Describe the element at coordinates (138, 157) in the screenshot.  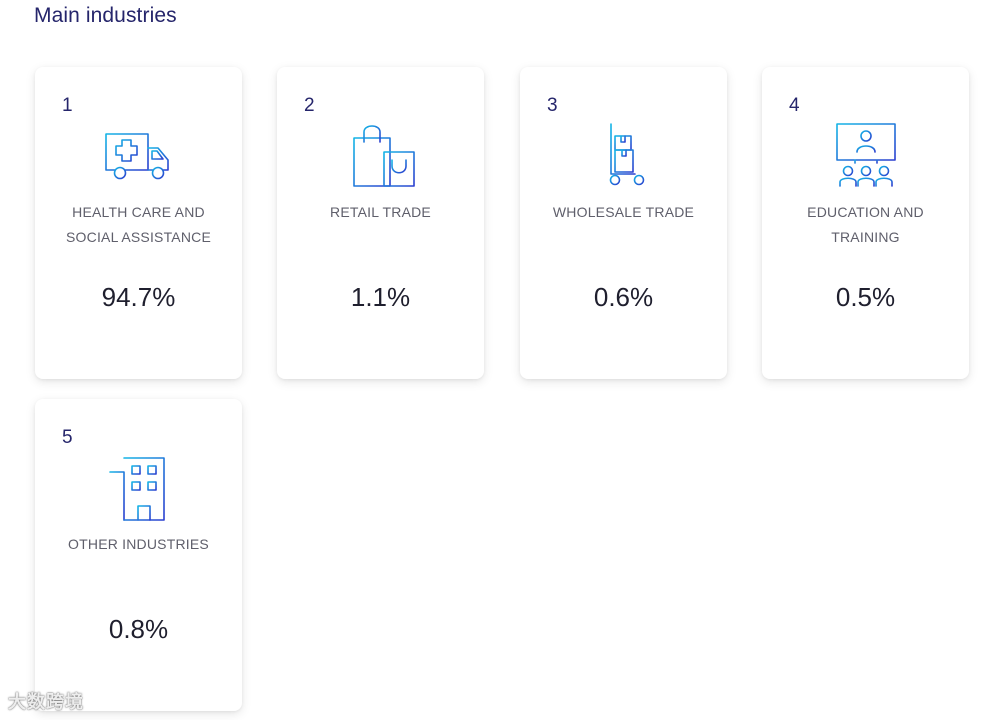
I see `ambulance-icon` at that location.